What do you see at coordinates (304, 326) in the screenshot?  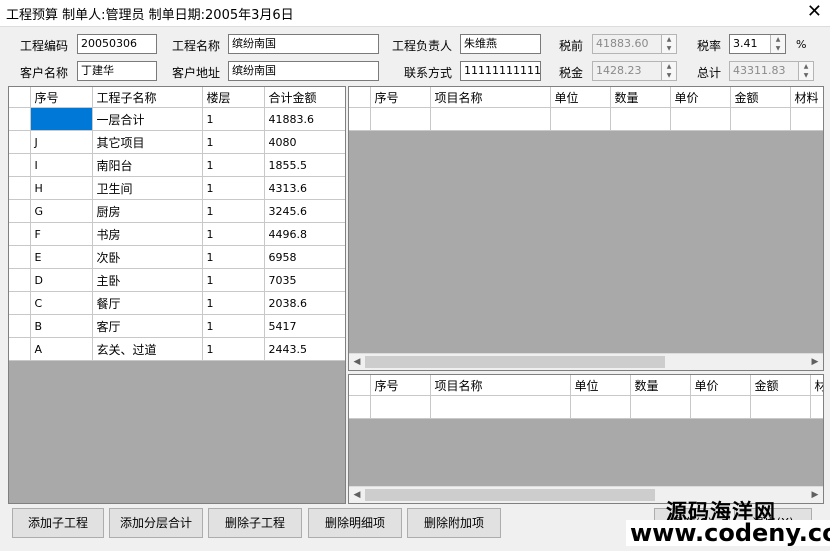 I see `cell-total-amount: 5417` at bounding box center [304, 326].